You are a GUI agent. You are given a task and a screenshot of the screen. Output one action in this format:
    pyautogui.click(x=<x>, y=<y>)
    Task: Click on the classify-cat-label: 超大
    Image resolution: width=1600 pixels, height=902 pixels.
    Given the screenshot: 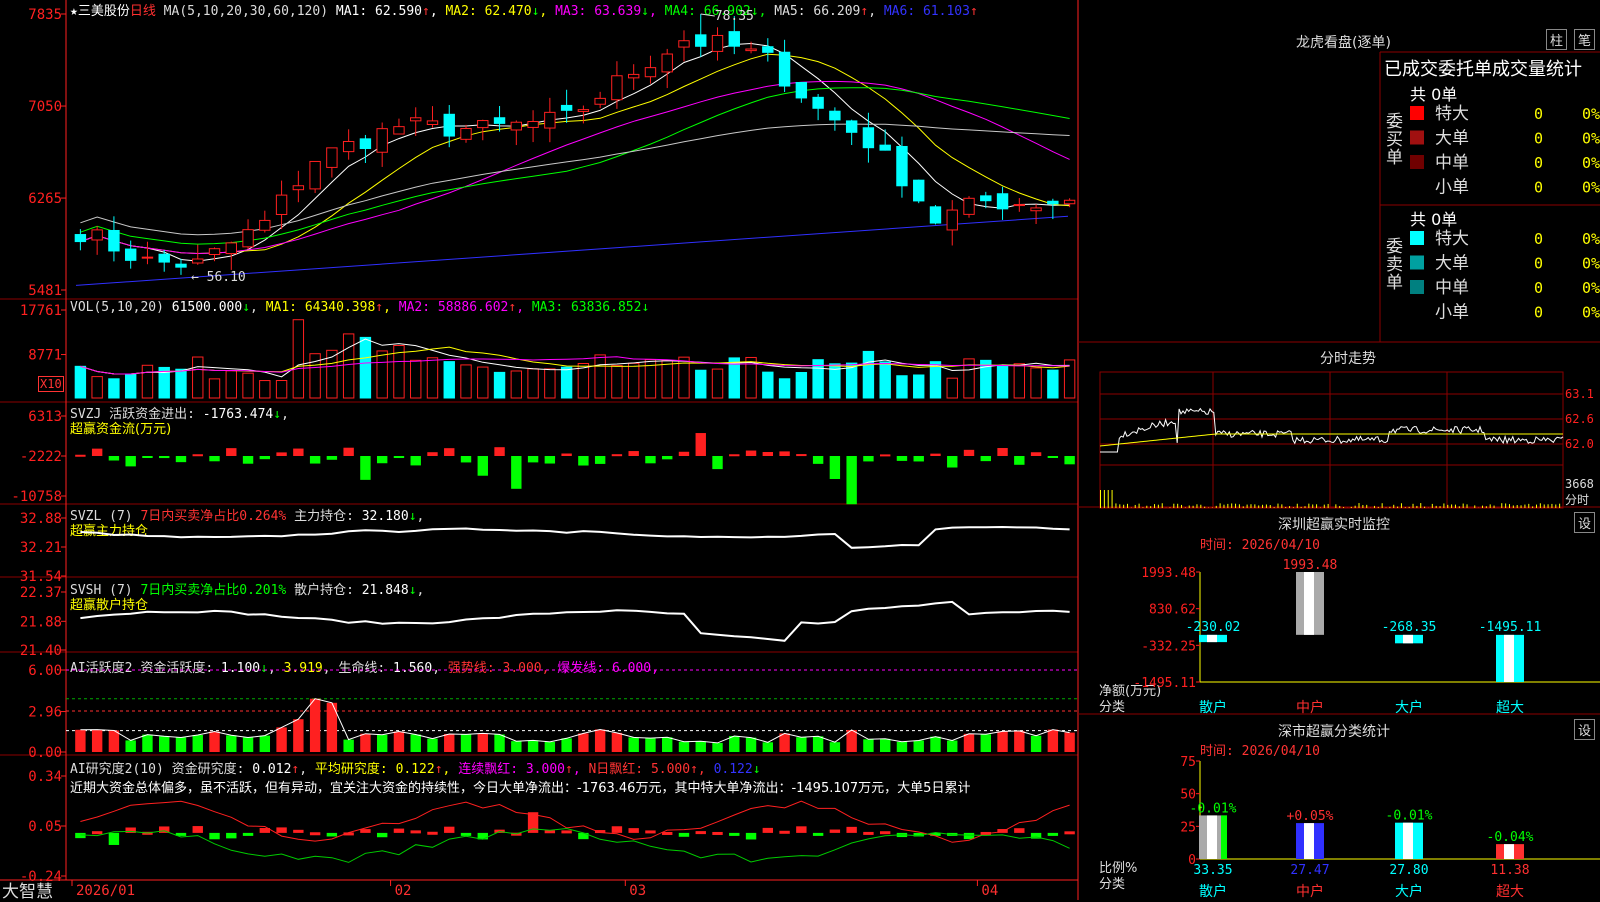 What is the action you would take?
    pyautogui.click(x=1510, y=892)
    